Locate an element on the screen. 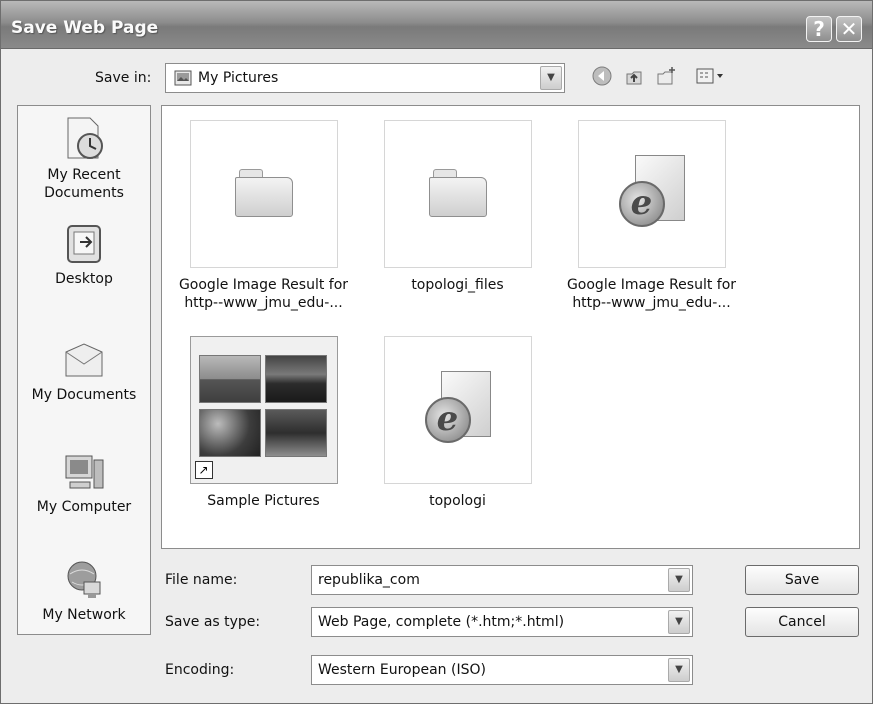 The image size is (873, 704). place-label: My Documents is located at coordinates (84, 395).